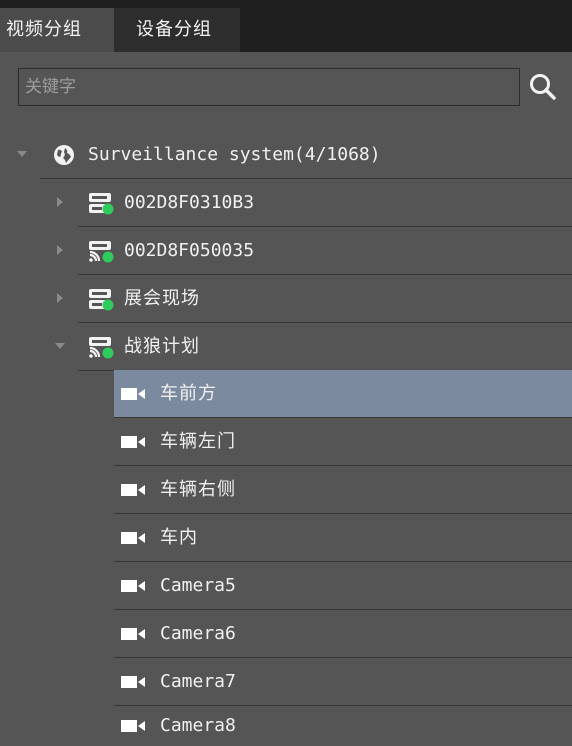  What do you see at coordinates (343, 634) in the screenshot?
I see `tree-camera-row: Camera6` at bounding box center [343, 634].